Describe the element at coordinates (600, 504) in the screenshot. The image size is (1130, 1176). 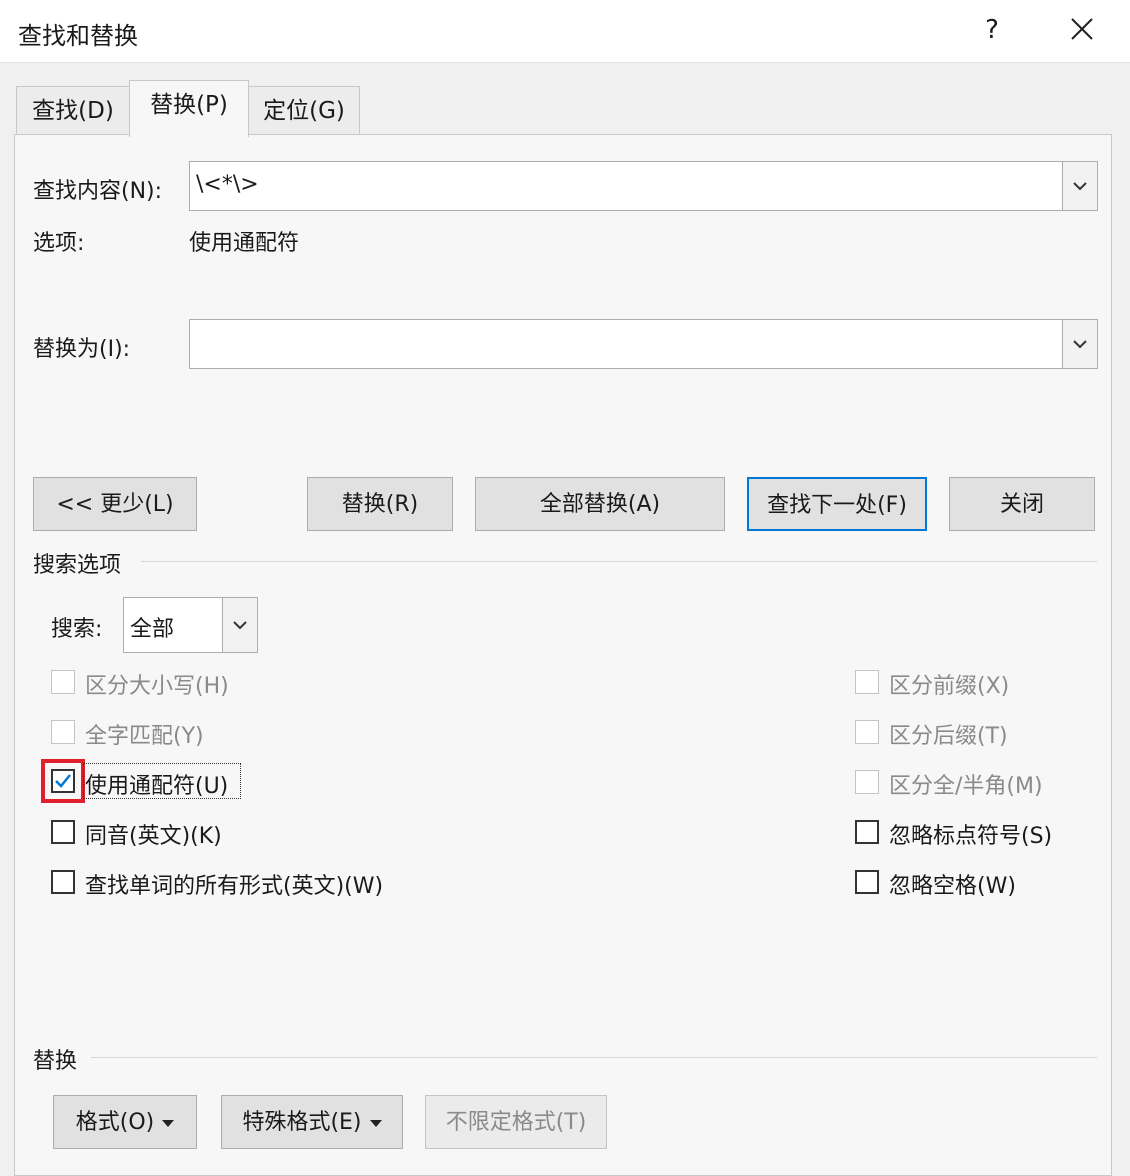
I see `replace-all-button: 全部替换(A)` at that location.